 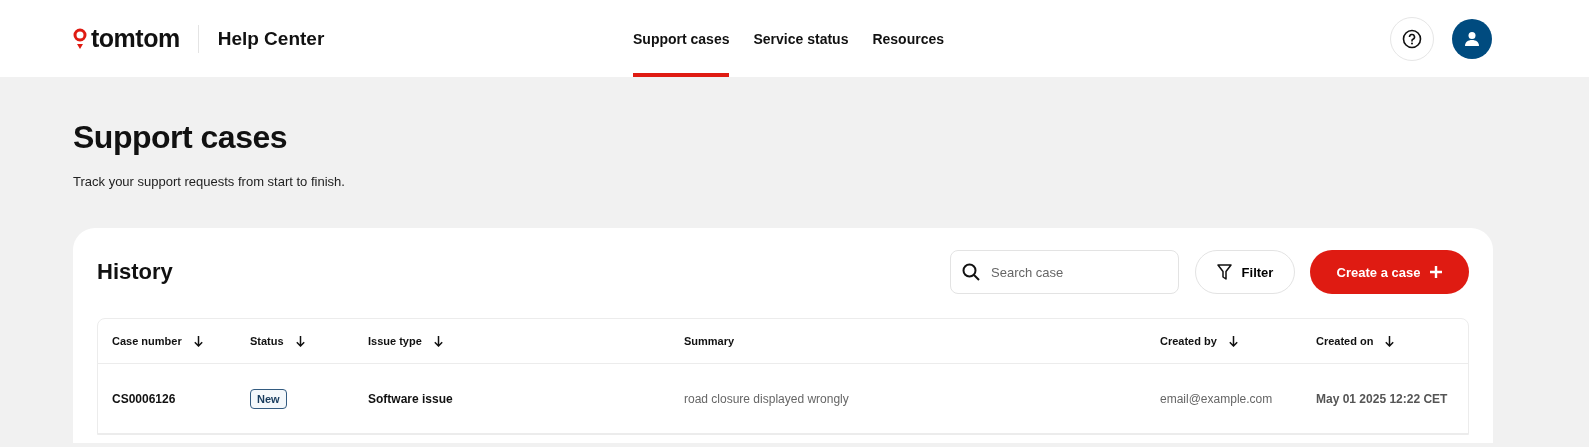 I want to click on status-badge: New, so click(x=268, y=398).